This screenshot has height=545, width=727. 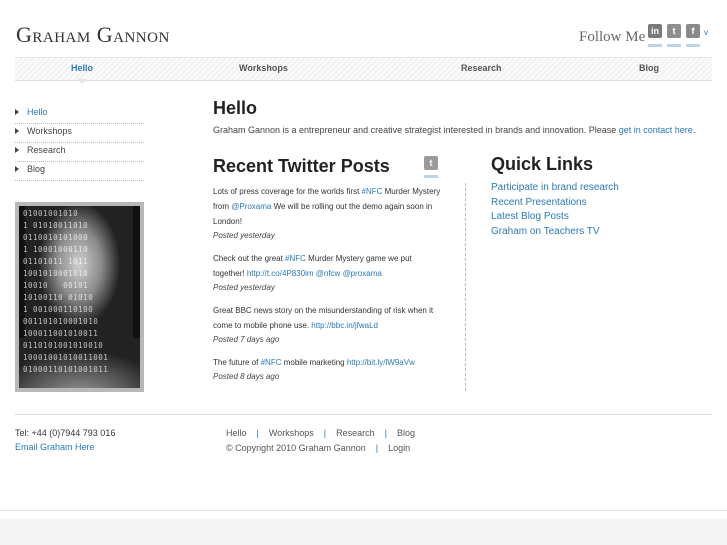 I want to click on facebook-icon: f, so click(x=693, y=31).